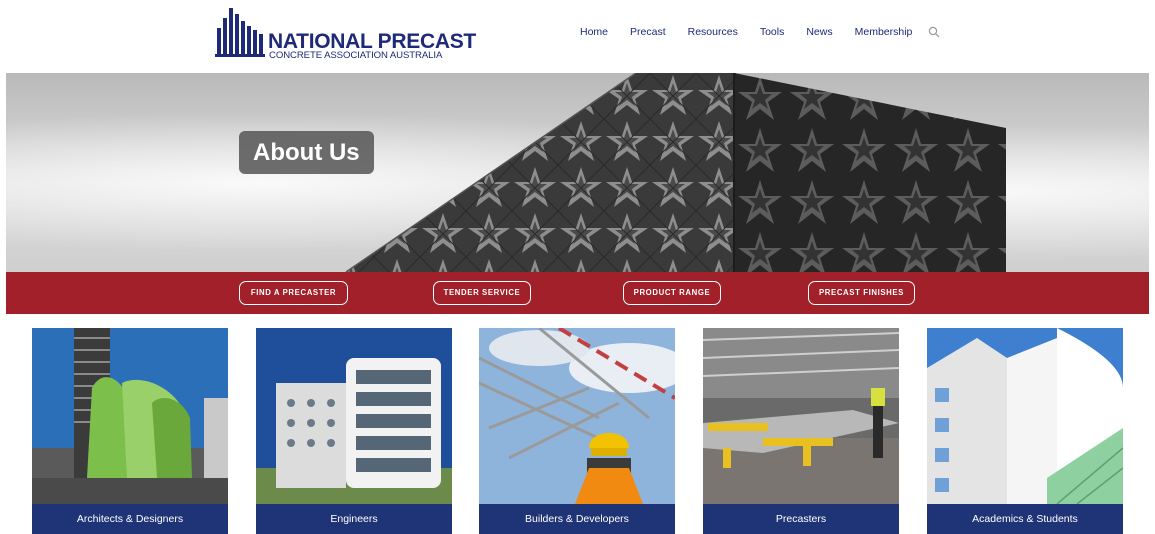 The height and width of the screenshot is (534, 1155). What do you see at coordinates (594, 32) in the screenshot?
I see `nav-home: Home` at bounding box center [594, 32].